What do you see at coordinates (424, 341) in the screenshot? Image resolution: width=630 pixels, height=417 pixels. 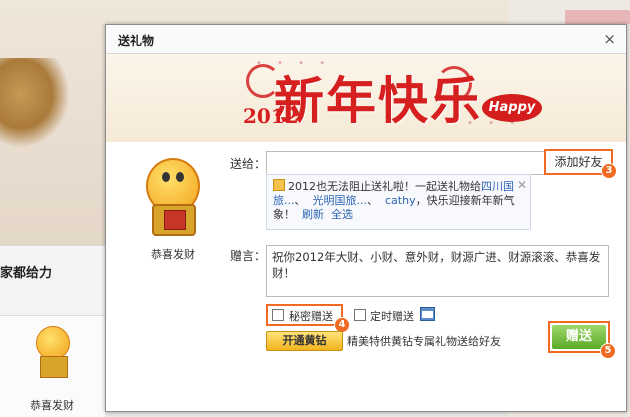 I see `vip-note: 精美特供黄钻专属礼物送给好友` at bounding box center [424, 341].